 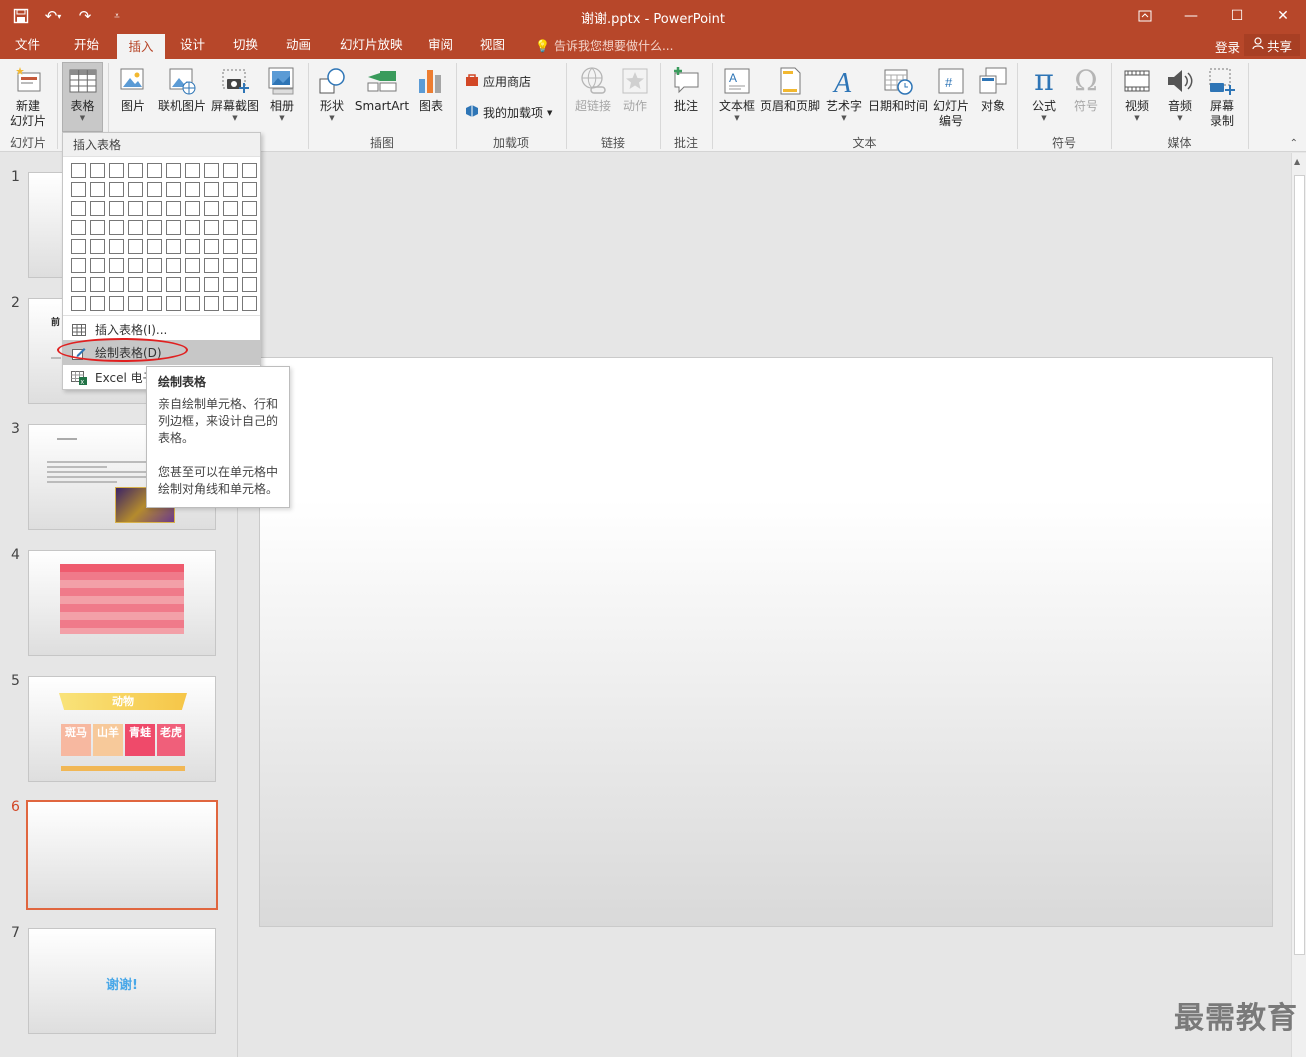 I want to click on smartart-button: SmartArt, so click(x=382, y=88).